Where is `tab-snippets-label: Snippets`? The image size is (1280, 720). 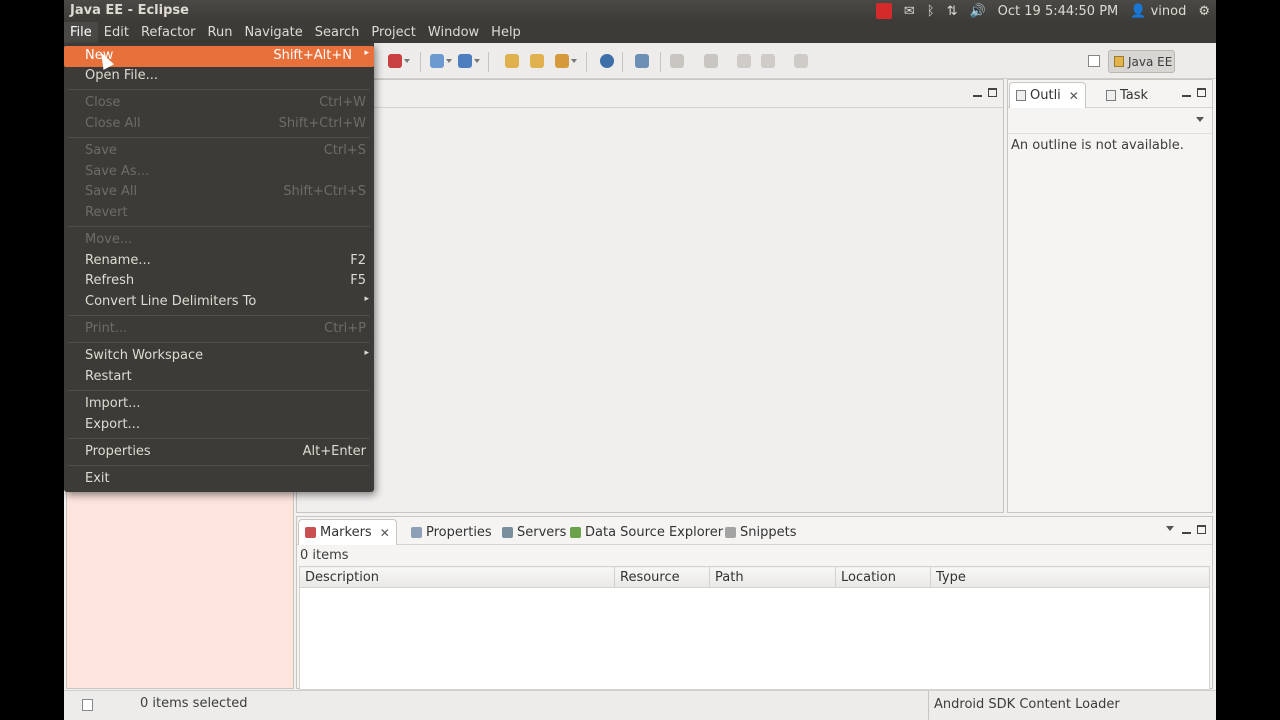
tab-snippets-label: Snippets is located at coordinates (768, 532).